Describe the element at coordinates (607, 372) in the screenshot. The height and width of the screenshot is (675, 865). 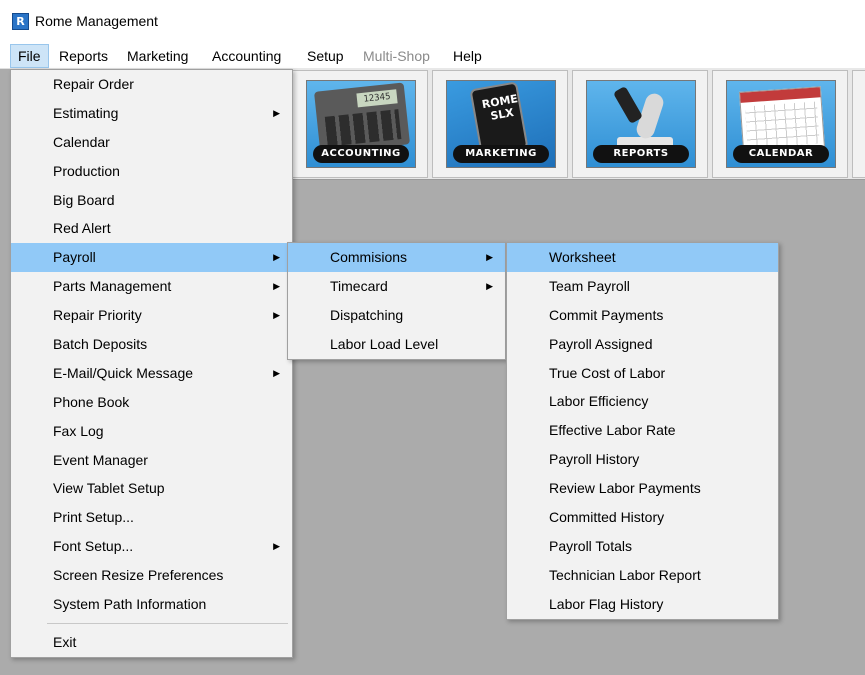
I see `menu-item-label: True Cost of Labor` at that location.